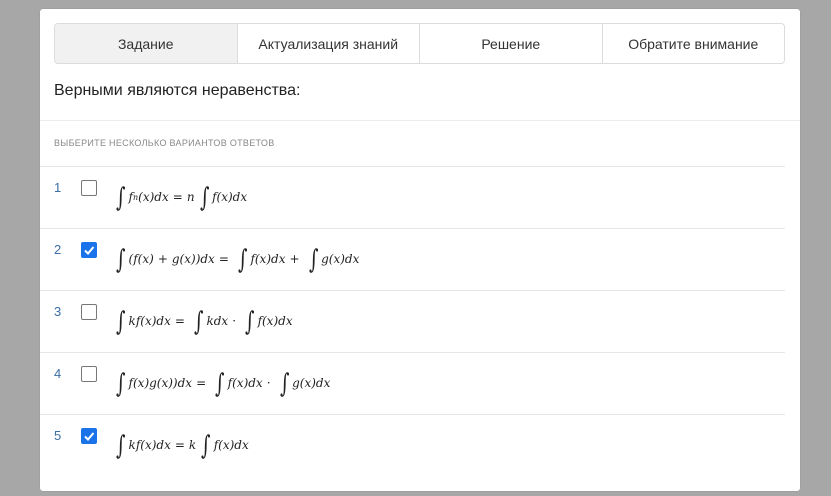 The image size is (831, 496). What do you see at coordinates (412, 321) in the screenshot?
I see `answer-option-3: 3 ∫ kf(x)dx = ∫ kdx · ∫ f(x)dx` at bounding box center [412, 321].